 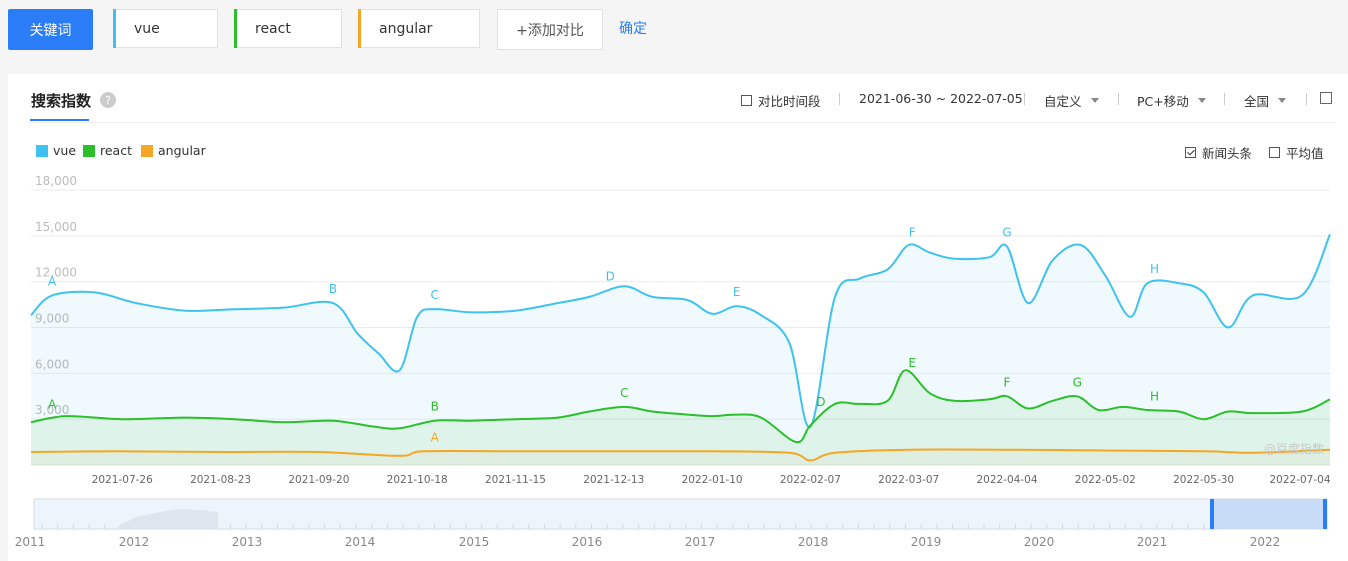 I want to click on overview-year-label: 2021, so click(x=1152, y=542).